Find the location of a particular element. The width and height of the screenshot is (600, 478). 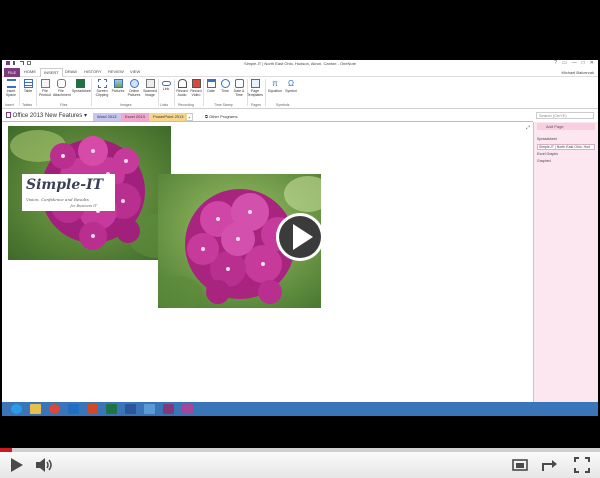

video-player-controls is located at coordinates (300, 465).